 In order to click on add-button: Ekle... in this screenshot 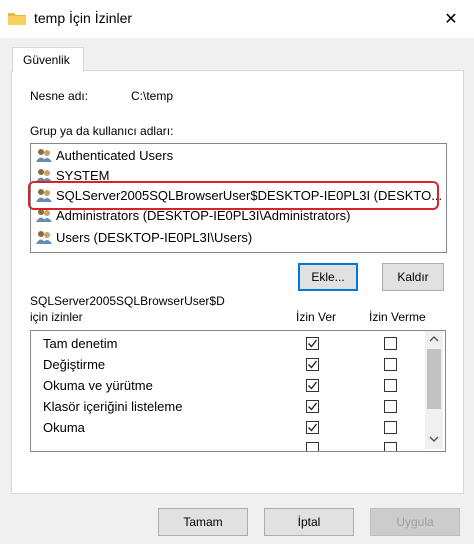, I will do `click(328, 277)`.